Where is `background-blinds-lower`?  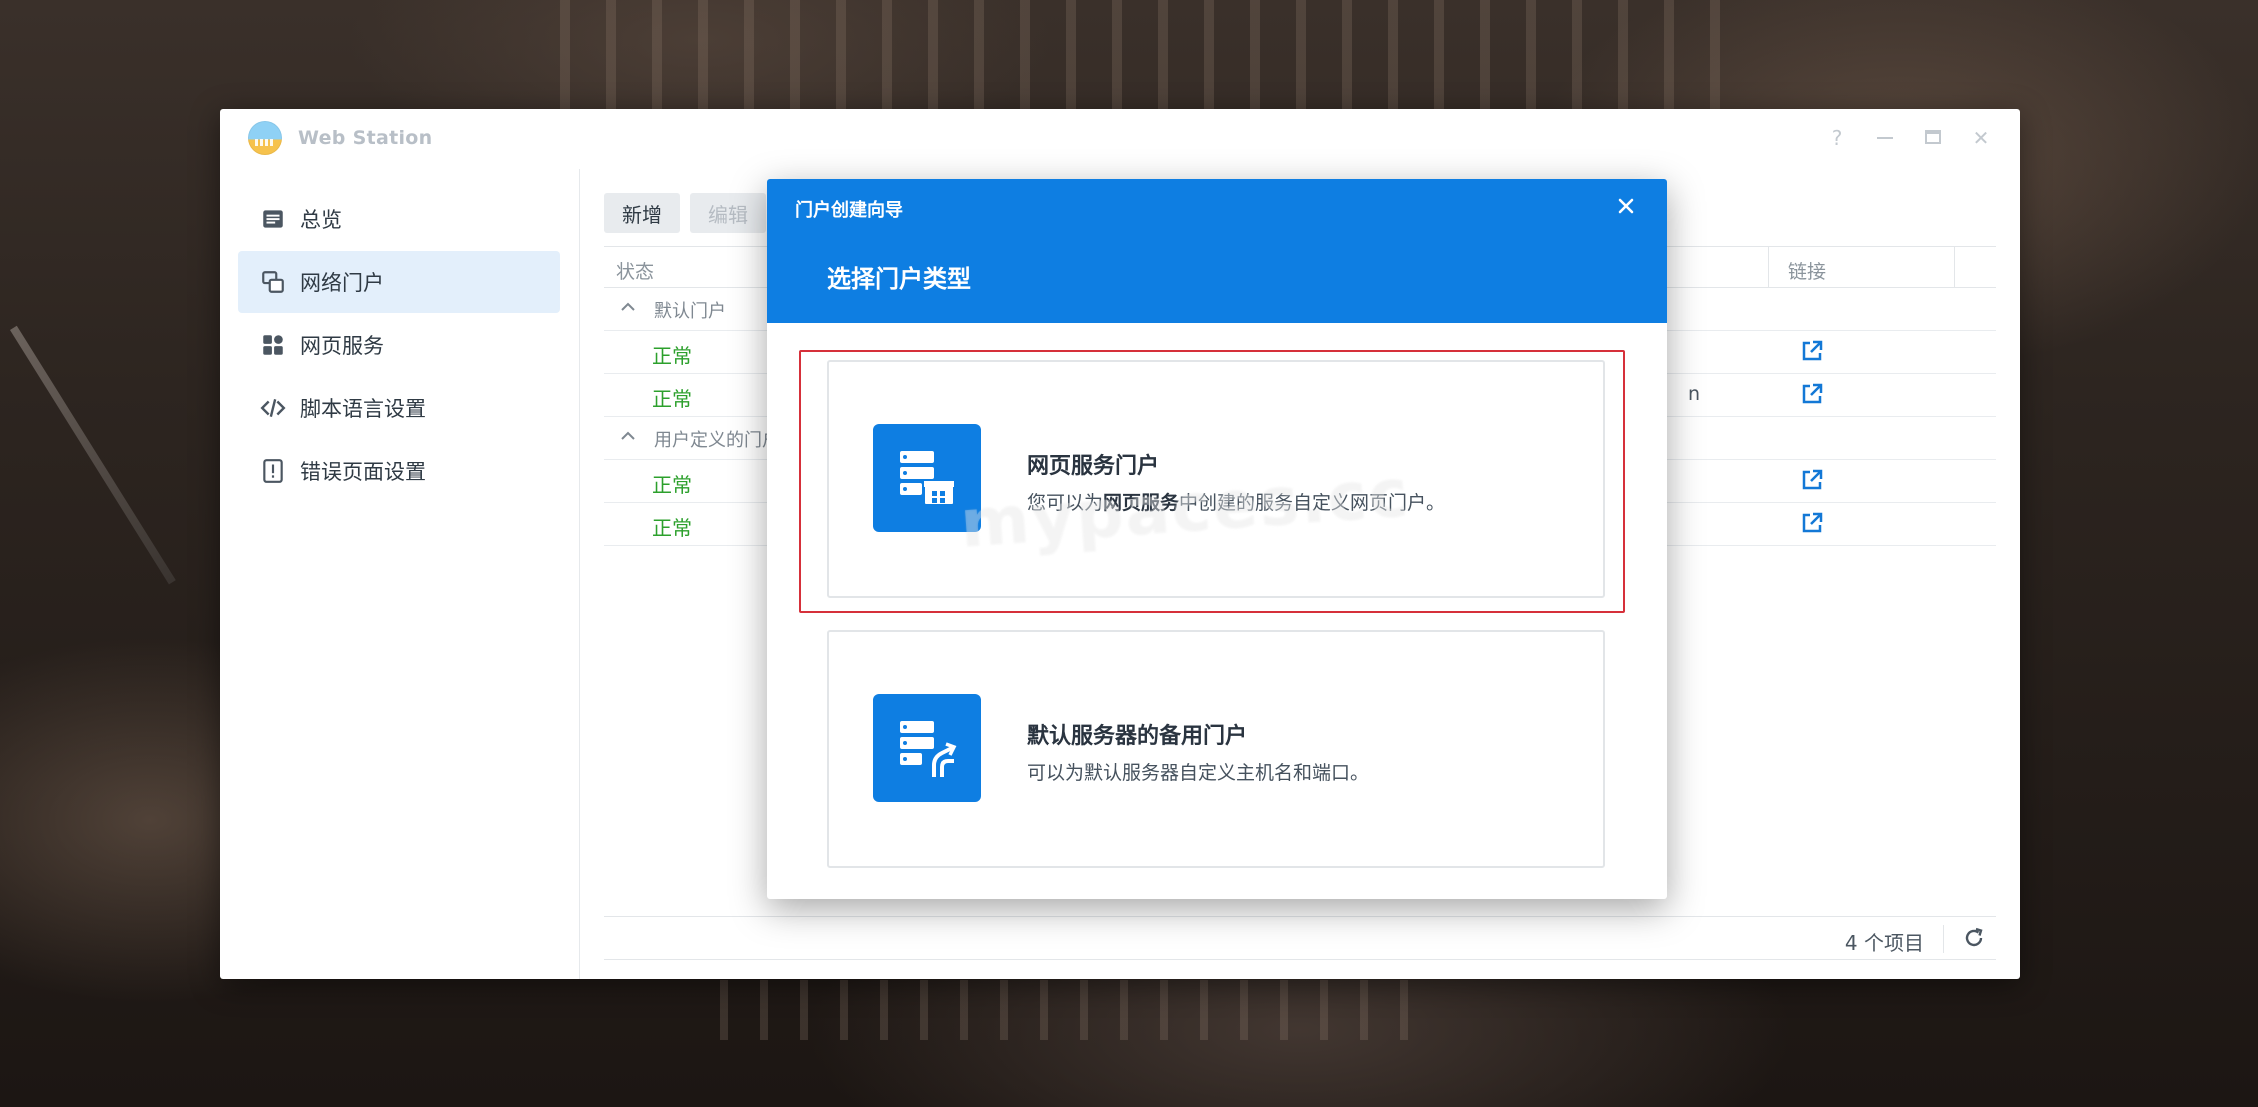 background-blinds-lower is located at coordinates (1070, 1010).